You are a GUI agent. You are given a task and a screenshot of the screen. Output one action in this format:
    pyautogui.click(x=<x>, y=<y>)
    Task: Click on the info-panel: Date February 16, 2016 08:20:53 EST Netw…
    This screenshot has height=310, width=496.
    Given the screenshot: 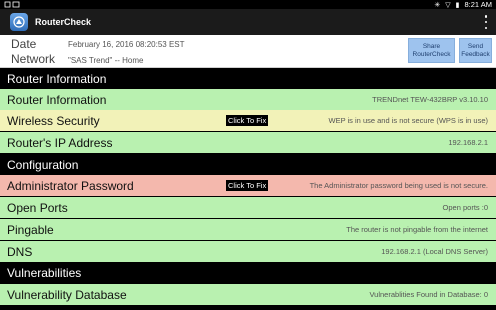 What is the action you would take?
    pyautogui.click(x=248, y=51)
    